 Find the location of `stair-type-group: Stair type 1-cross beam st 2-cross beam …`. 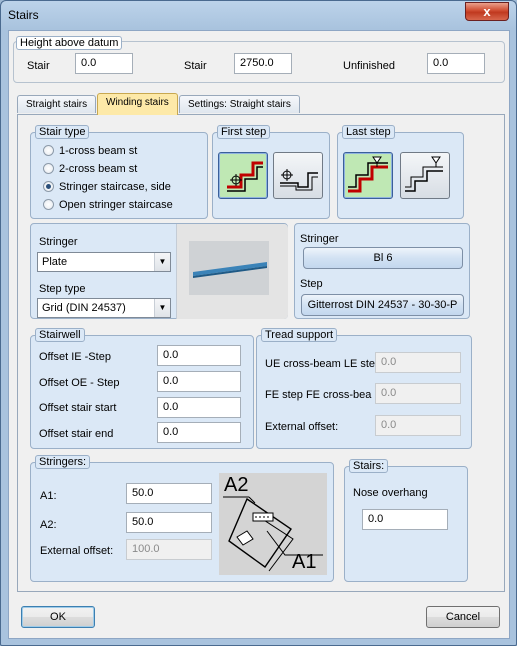

stair-type-group: Stair type 1-cross beam st 2-cross beam … is located at coordinates (119, 172).